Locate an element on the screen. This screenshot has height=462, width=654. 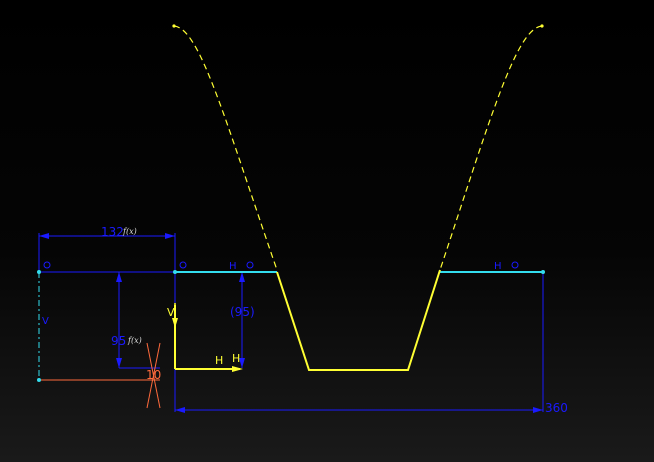
constraint-horizontal-top-right: H is located at coordinates (498, 266).